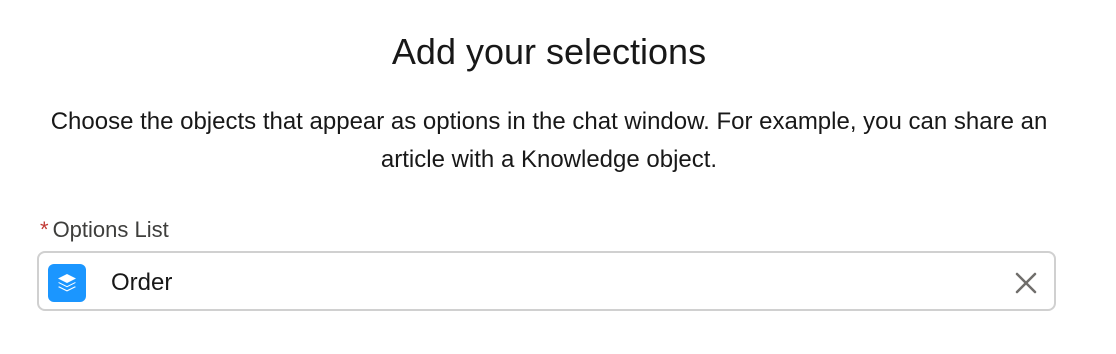  I want to click on required-marker: *, so click(44, 229).